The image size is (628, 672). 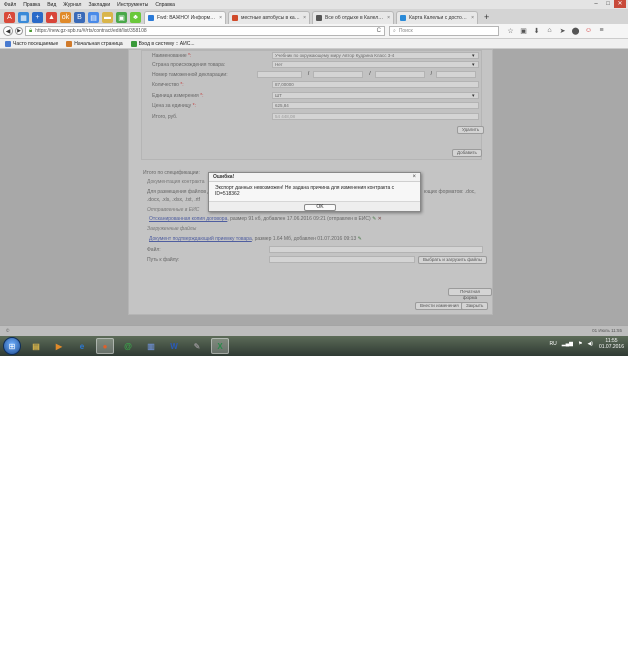 What do you see at coordinates (107, 17) in the screenshot?
I see `pinned-tab-folder-icon: ▬` at bounding box center [107, 17].